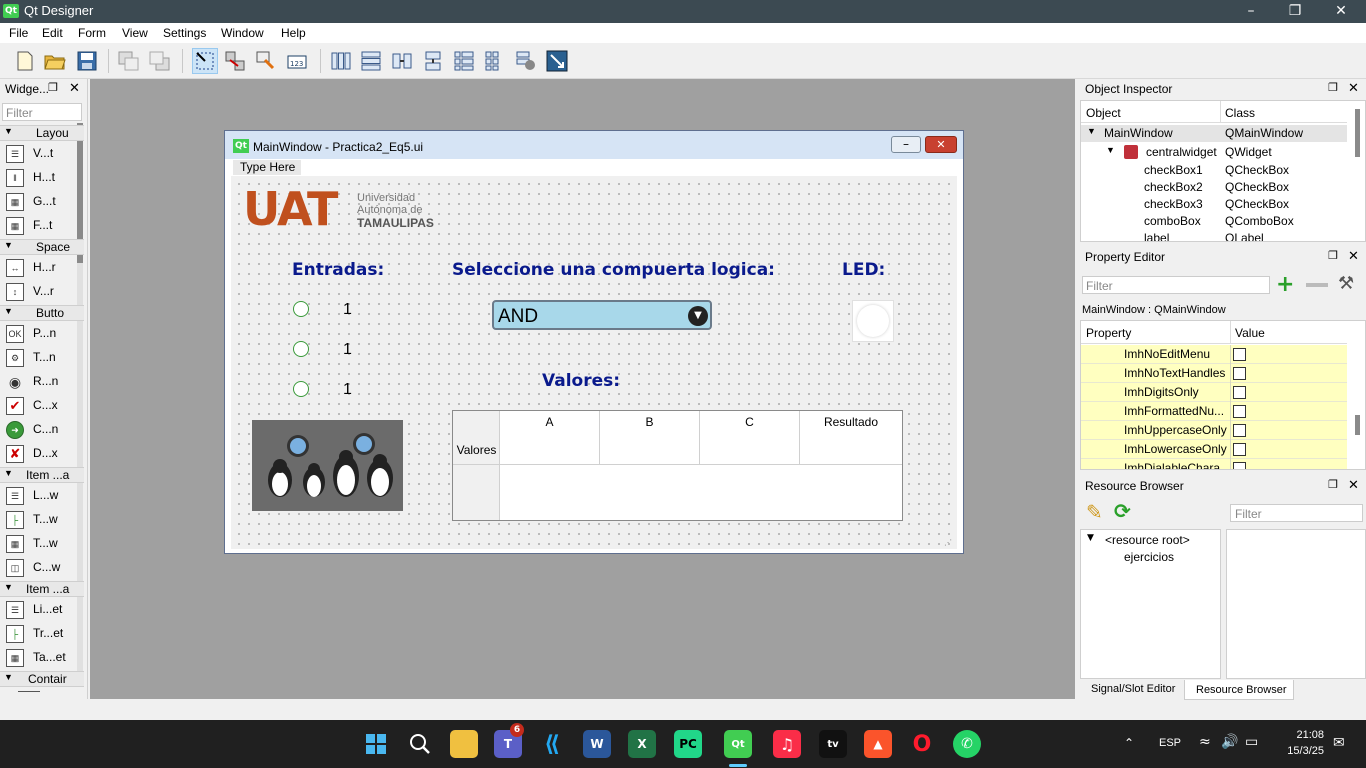 This screenshot has height=768, width=1366. What do you see at coordinates (242, 33) in the screenshot?
I see `menu-window: Window` at bounding box center [242, 33].